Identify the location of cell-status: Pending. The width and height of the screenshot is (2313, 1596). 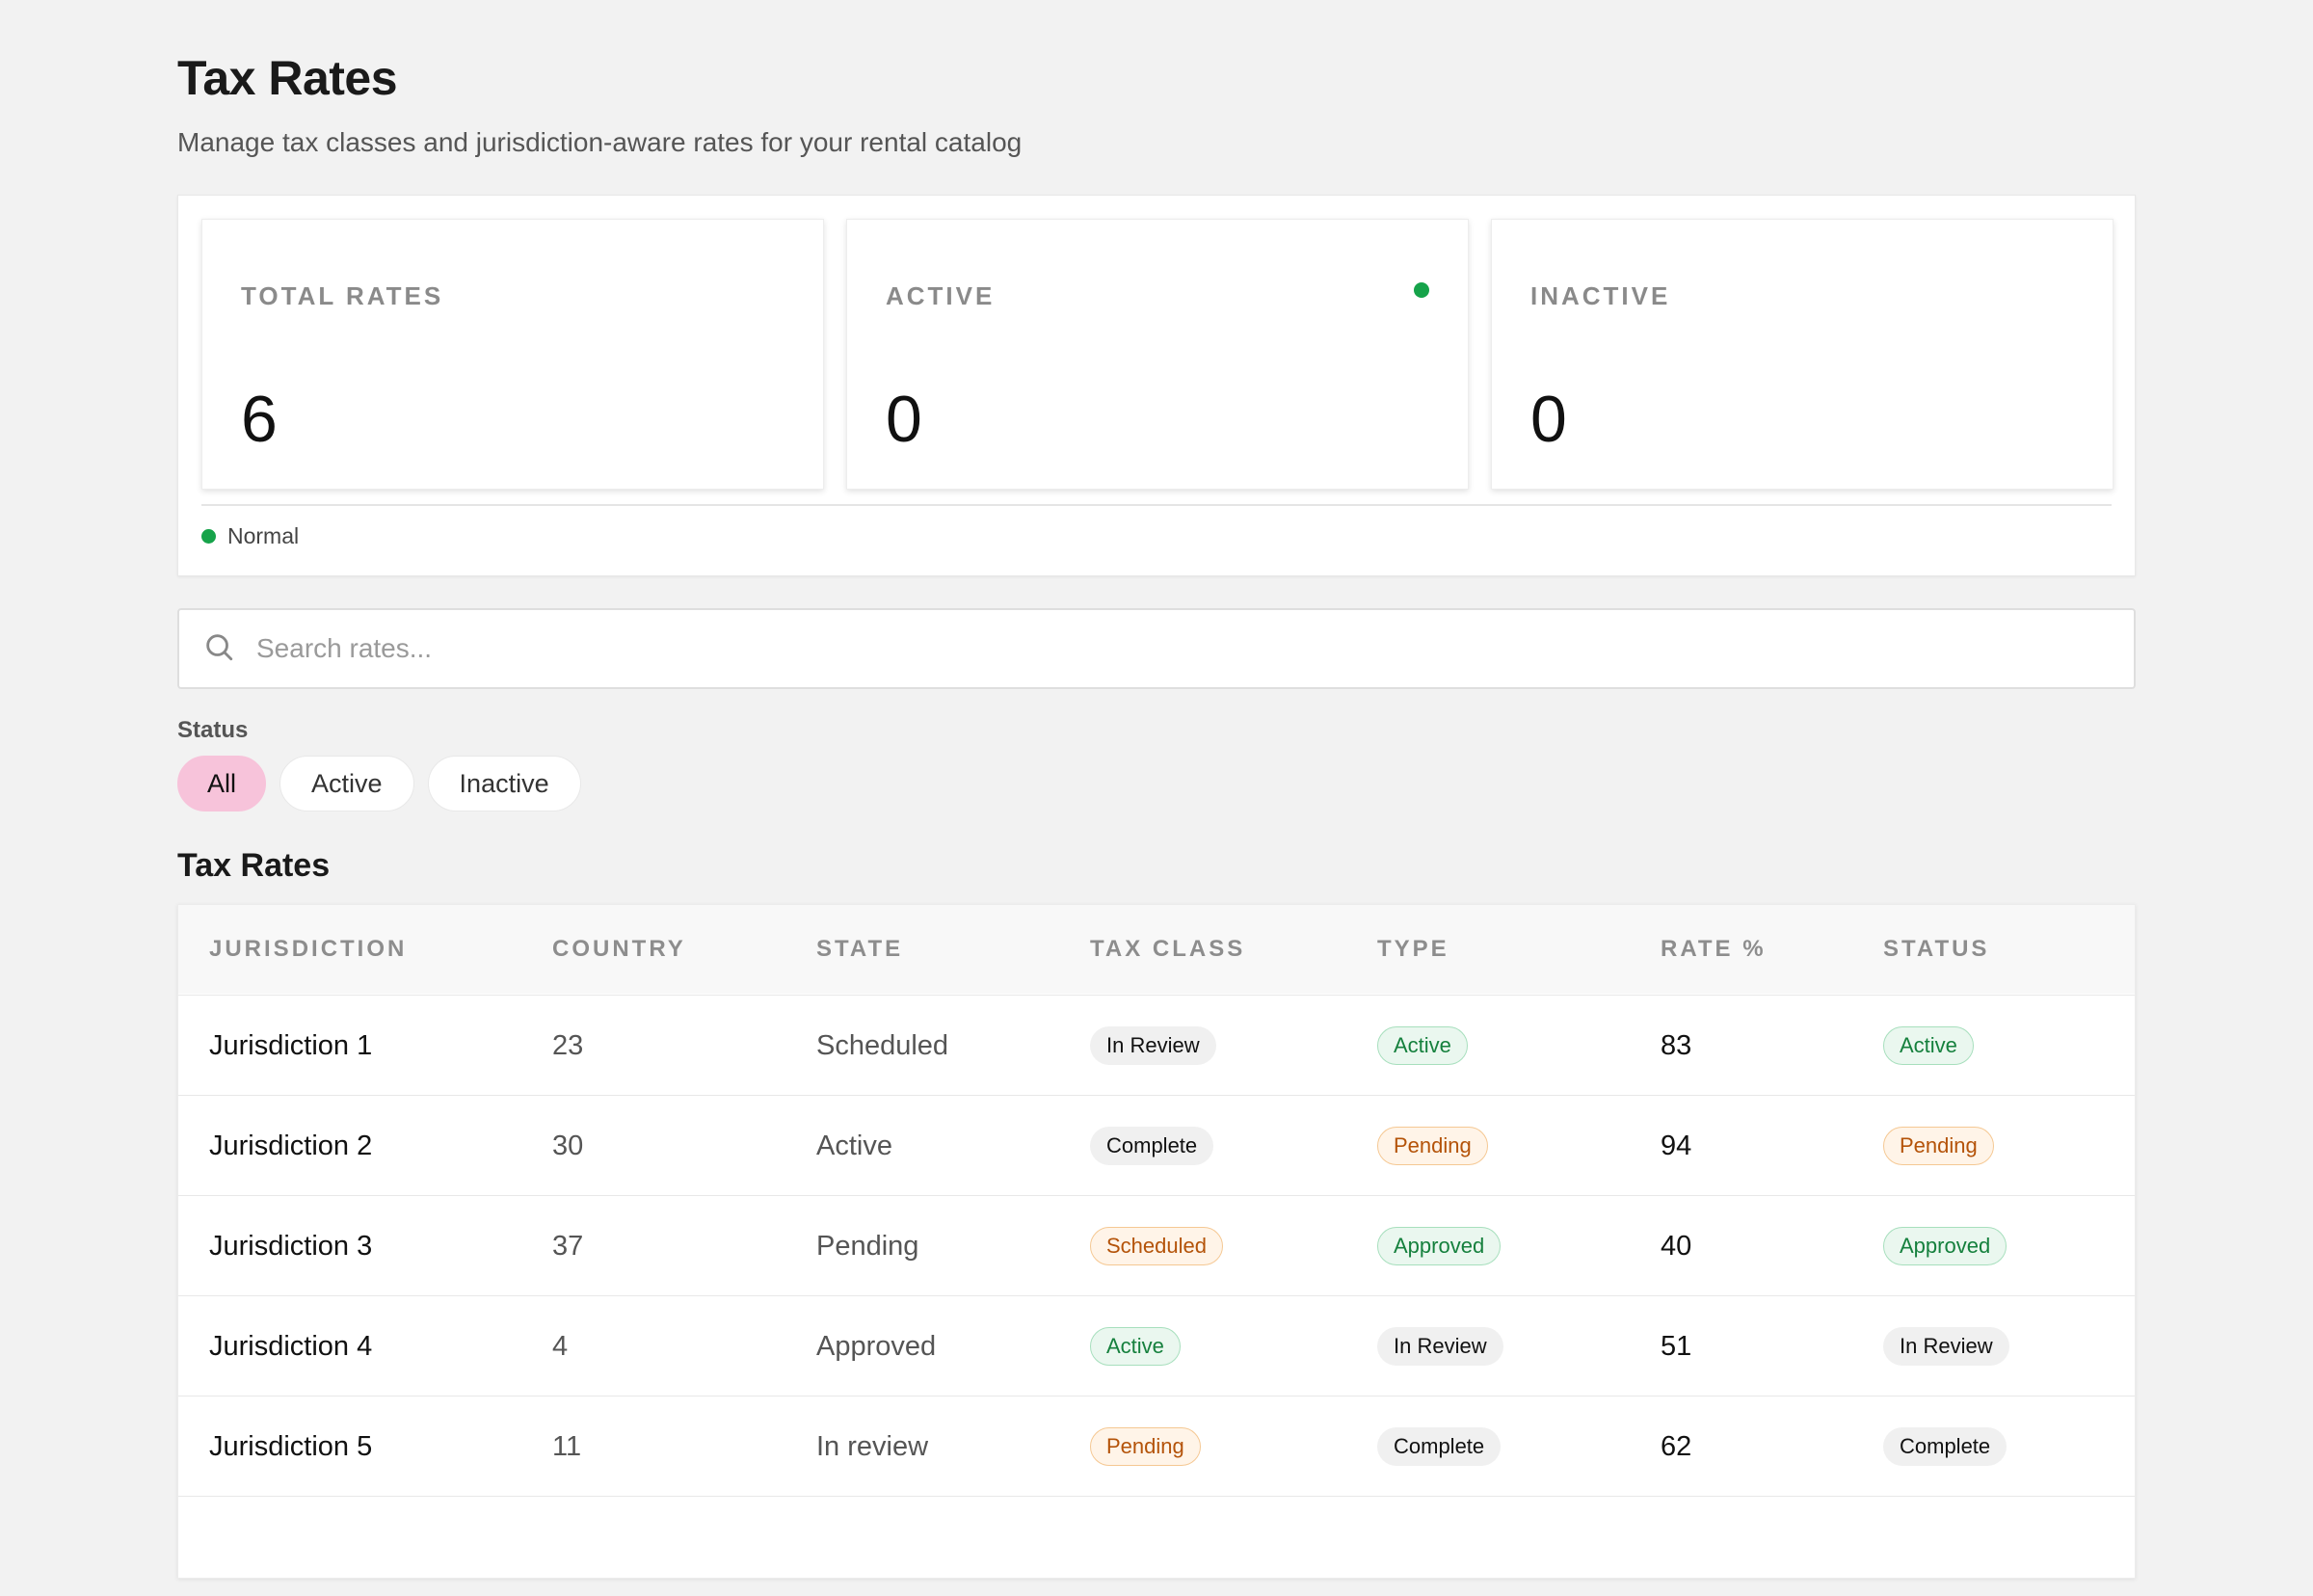
(1938, 1146).